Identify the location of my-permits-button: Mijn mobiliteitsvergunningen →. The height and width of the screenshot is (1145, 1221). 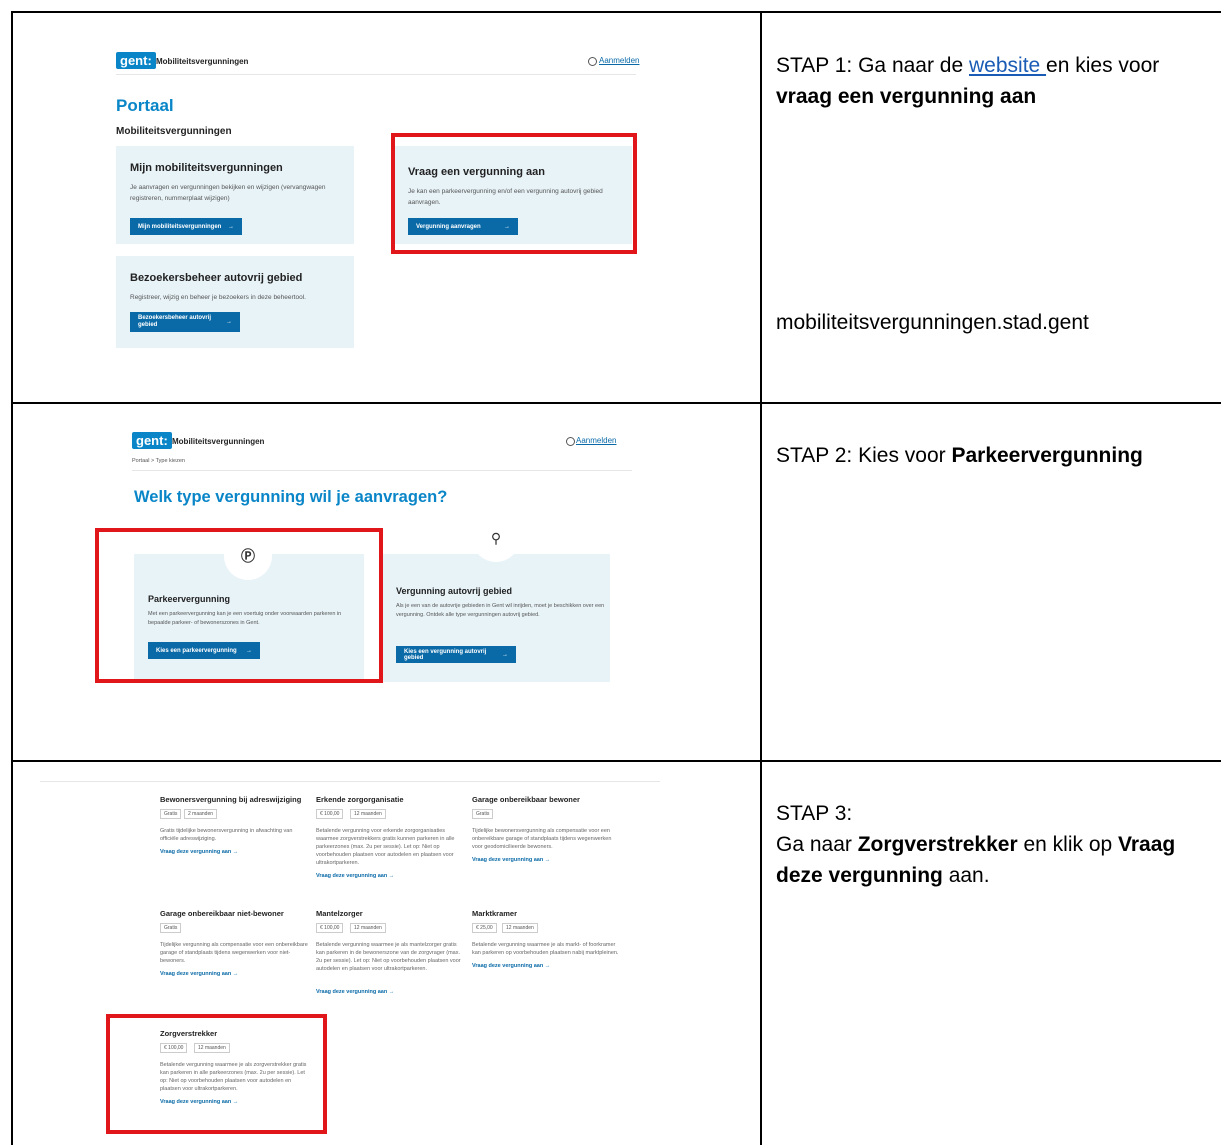
(186, 226).